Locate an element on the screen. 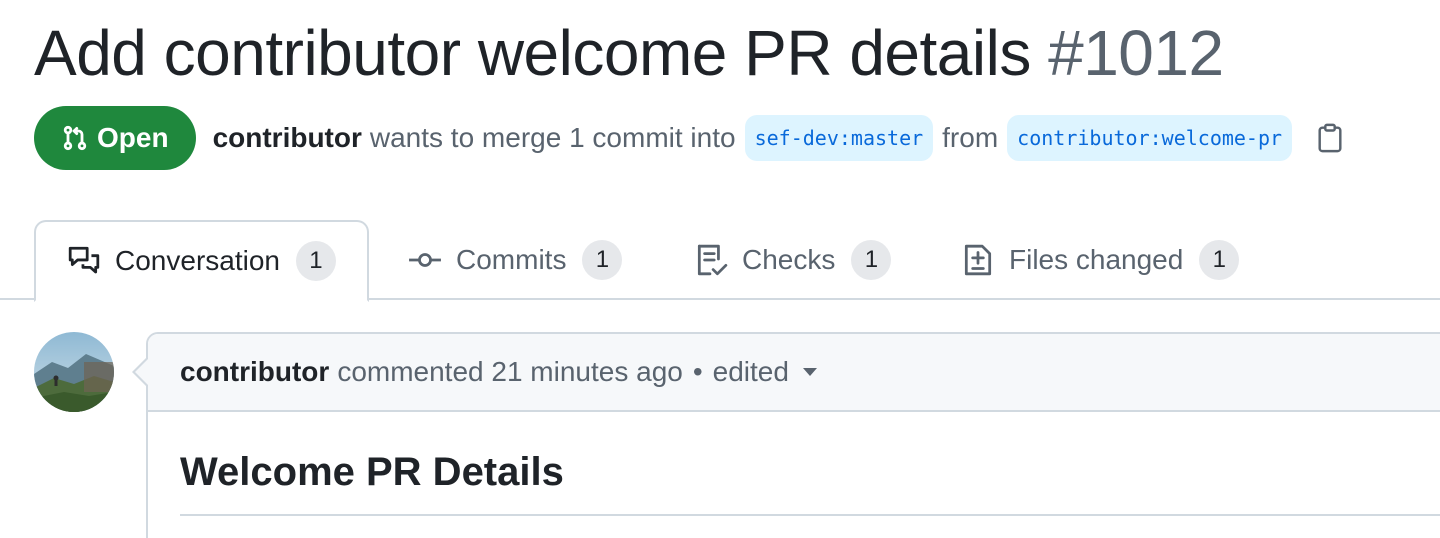  base-branch: sef-dev:master is located at coordinates (839, 138).